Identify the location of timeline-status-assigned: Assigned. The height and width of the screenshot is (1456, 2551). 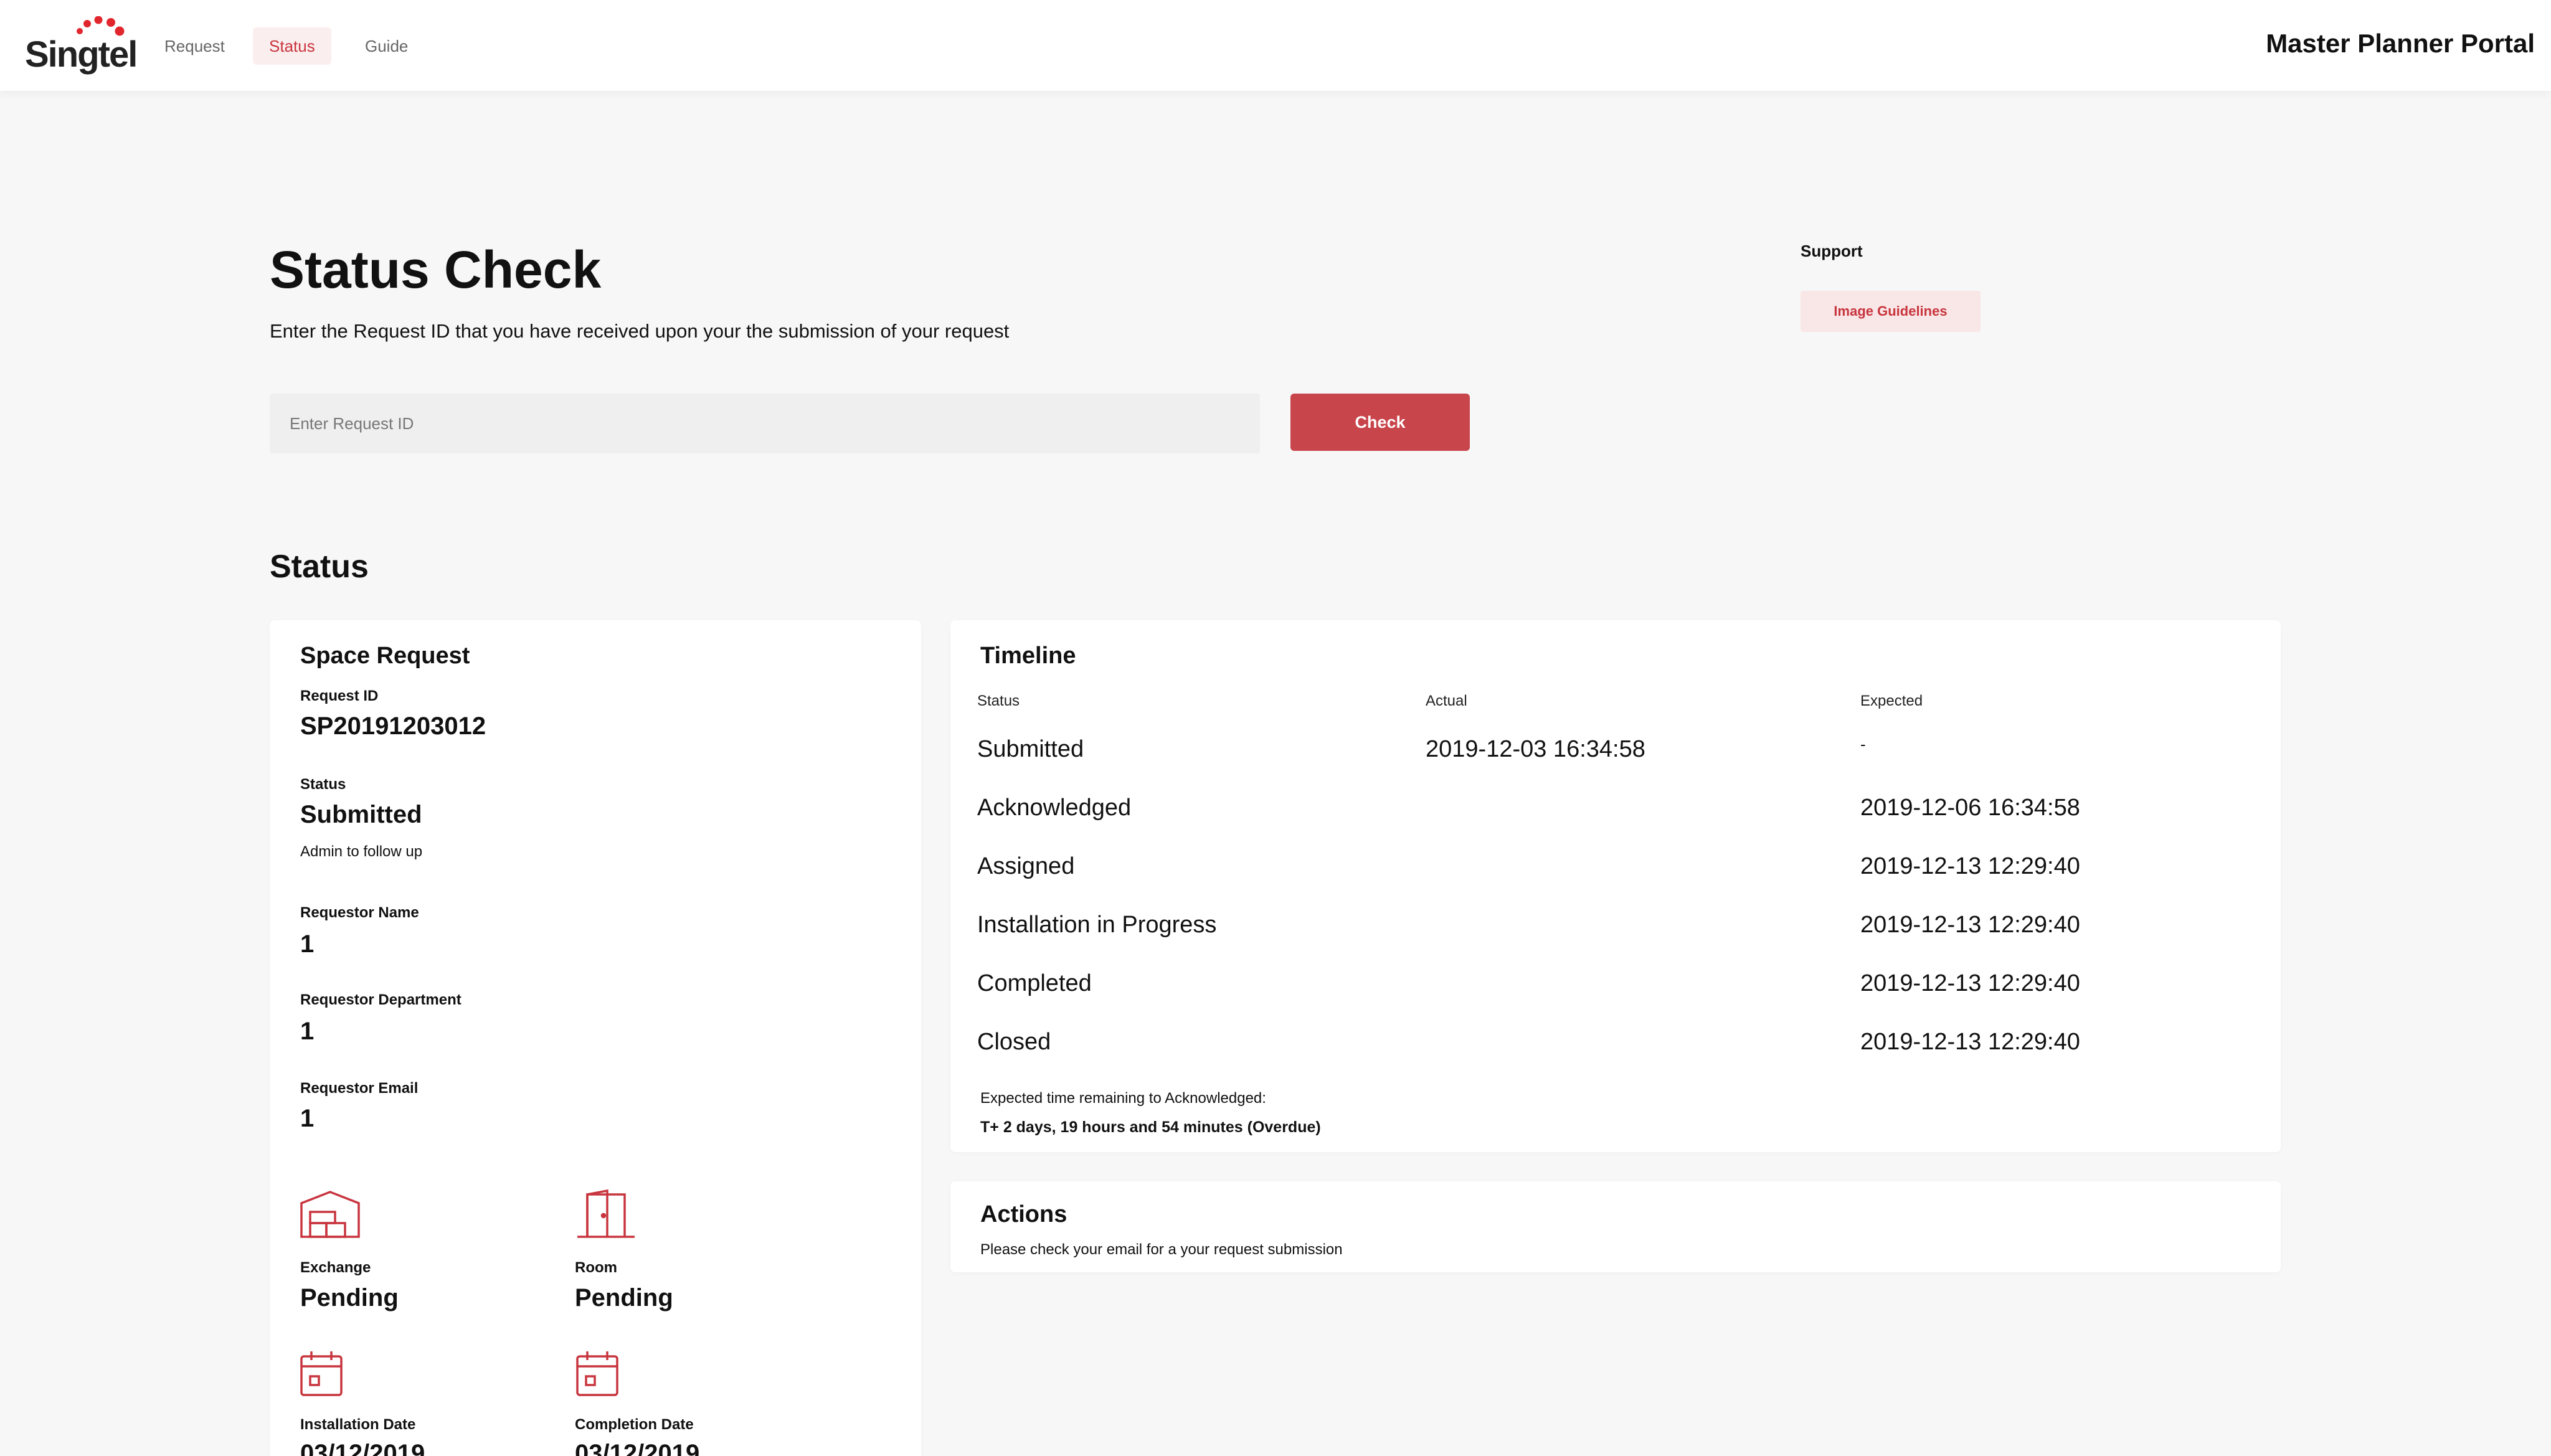
(1026, 866).